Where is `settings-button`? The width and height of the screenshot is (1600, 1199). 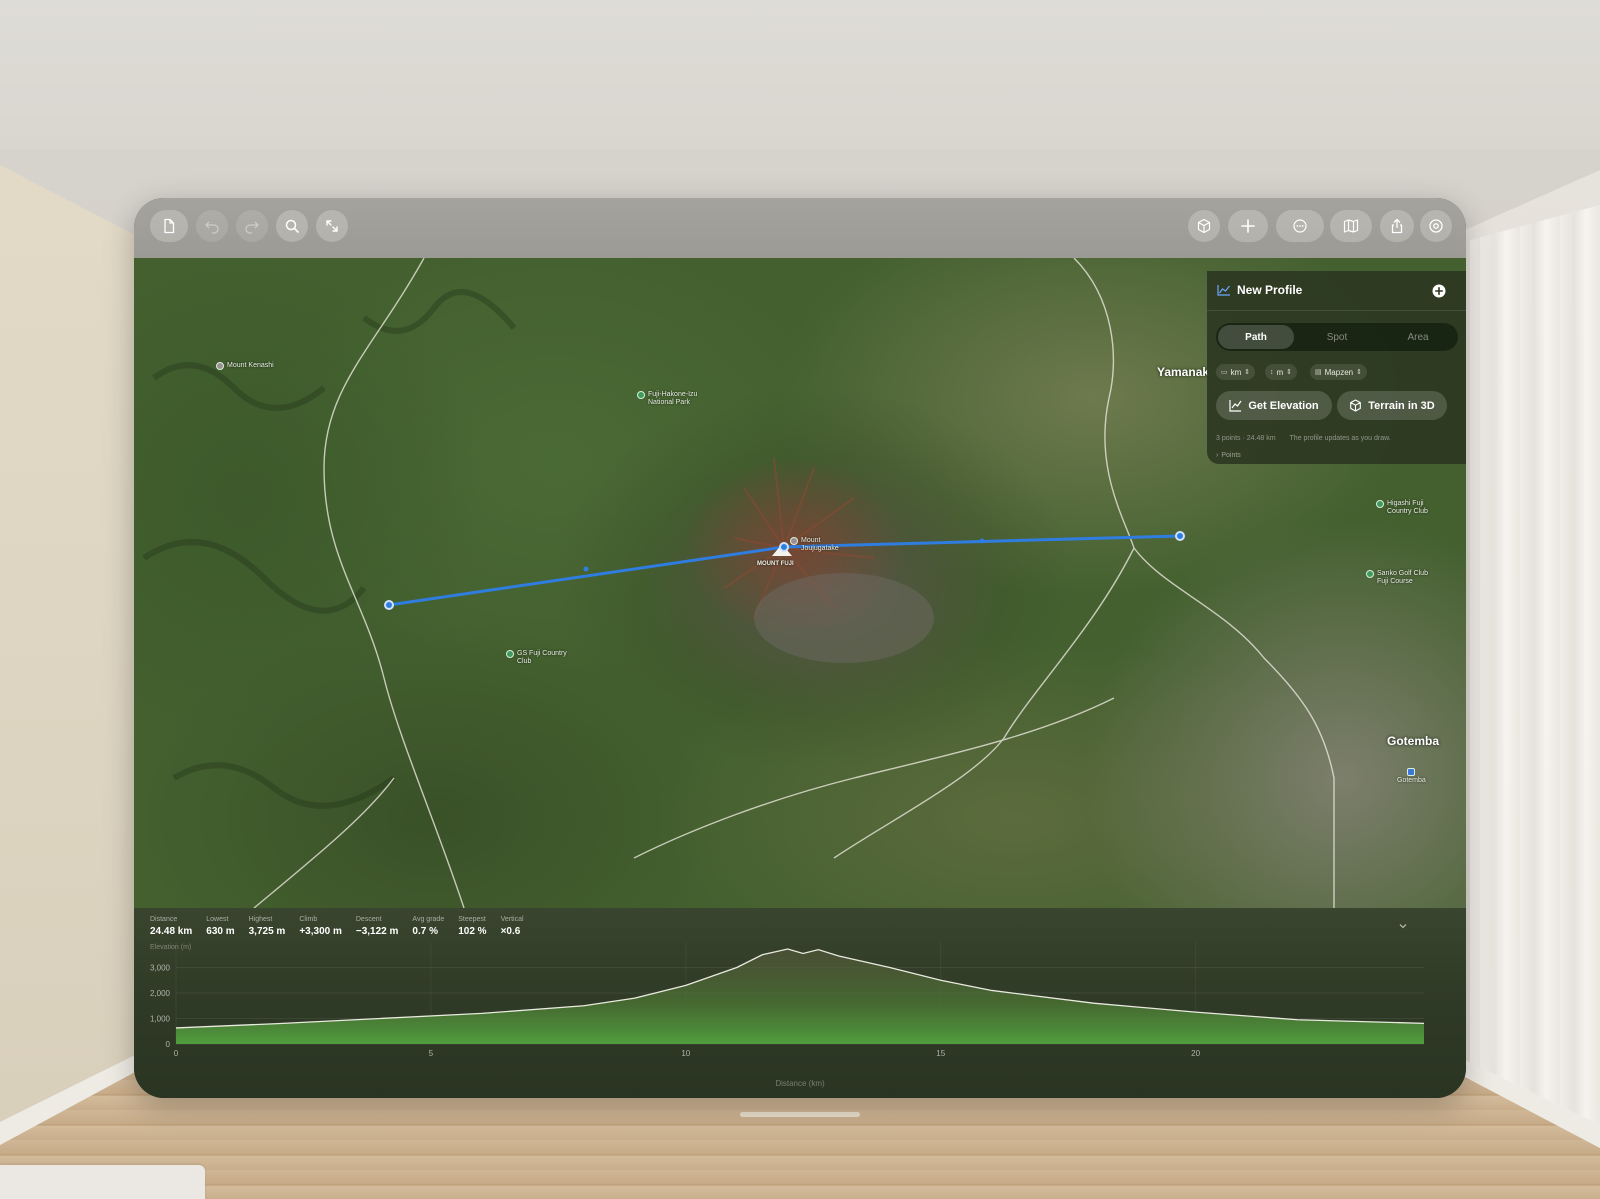
settings-button is located at coordinates (1436, 226).